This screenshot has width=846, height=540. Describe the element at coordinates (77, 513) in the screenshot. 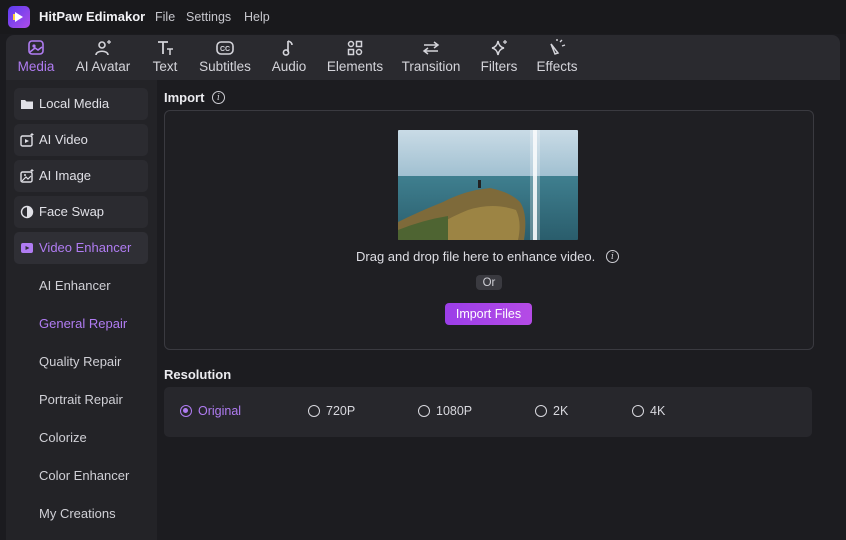

I see `sidebar-subitem-my-creations: My Creations` at that location.